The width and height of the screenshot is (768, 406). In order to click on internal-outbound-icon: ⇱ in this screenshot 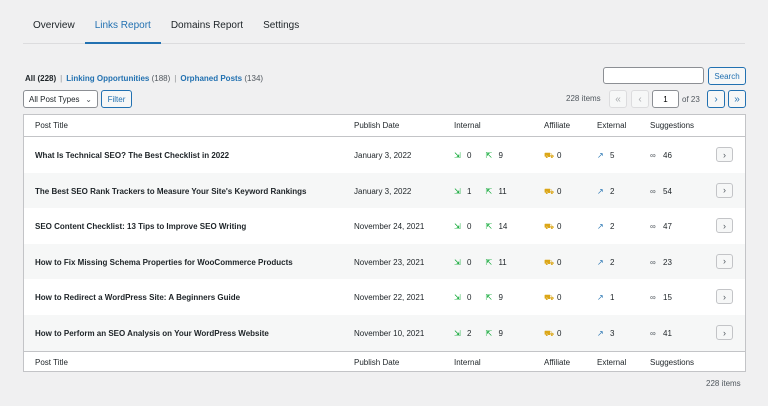, I will do `click(489, 262)`.